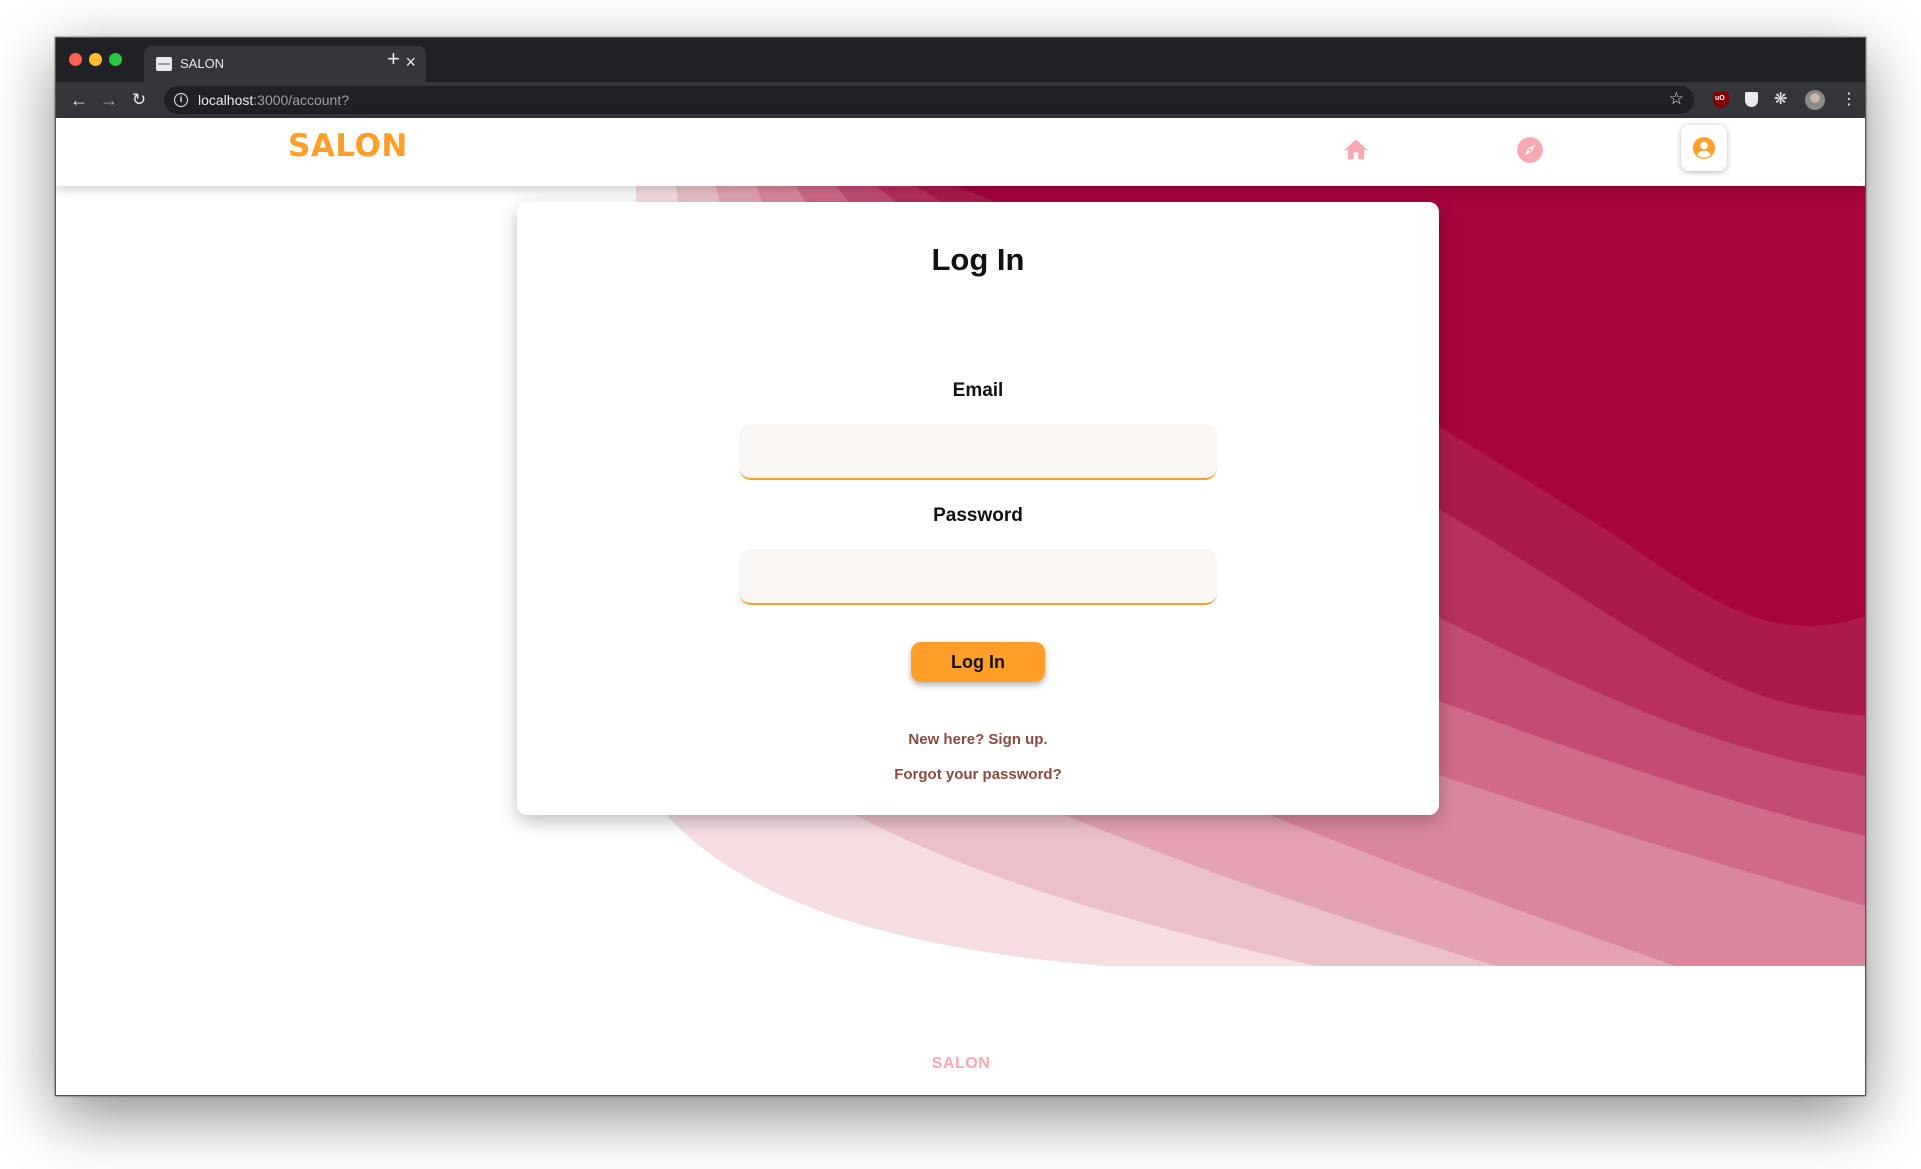  I want to click on site-info-icon: i, so click(181, 100).